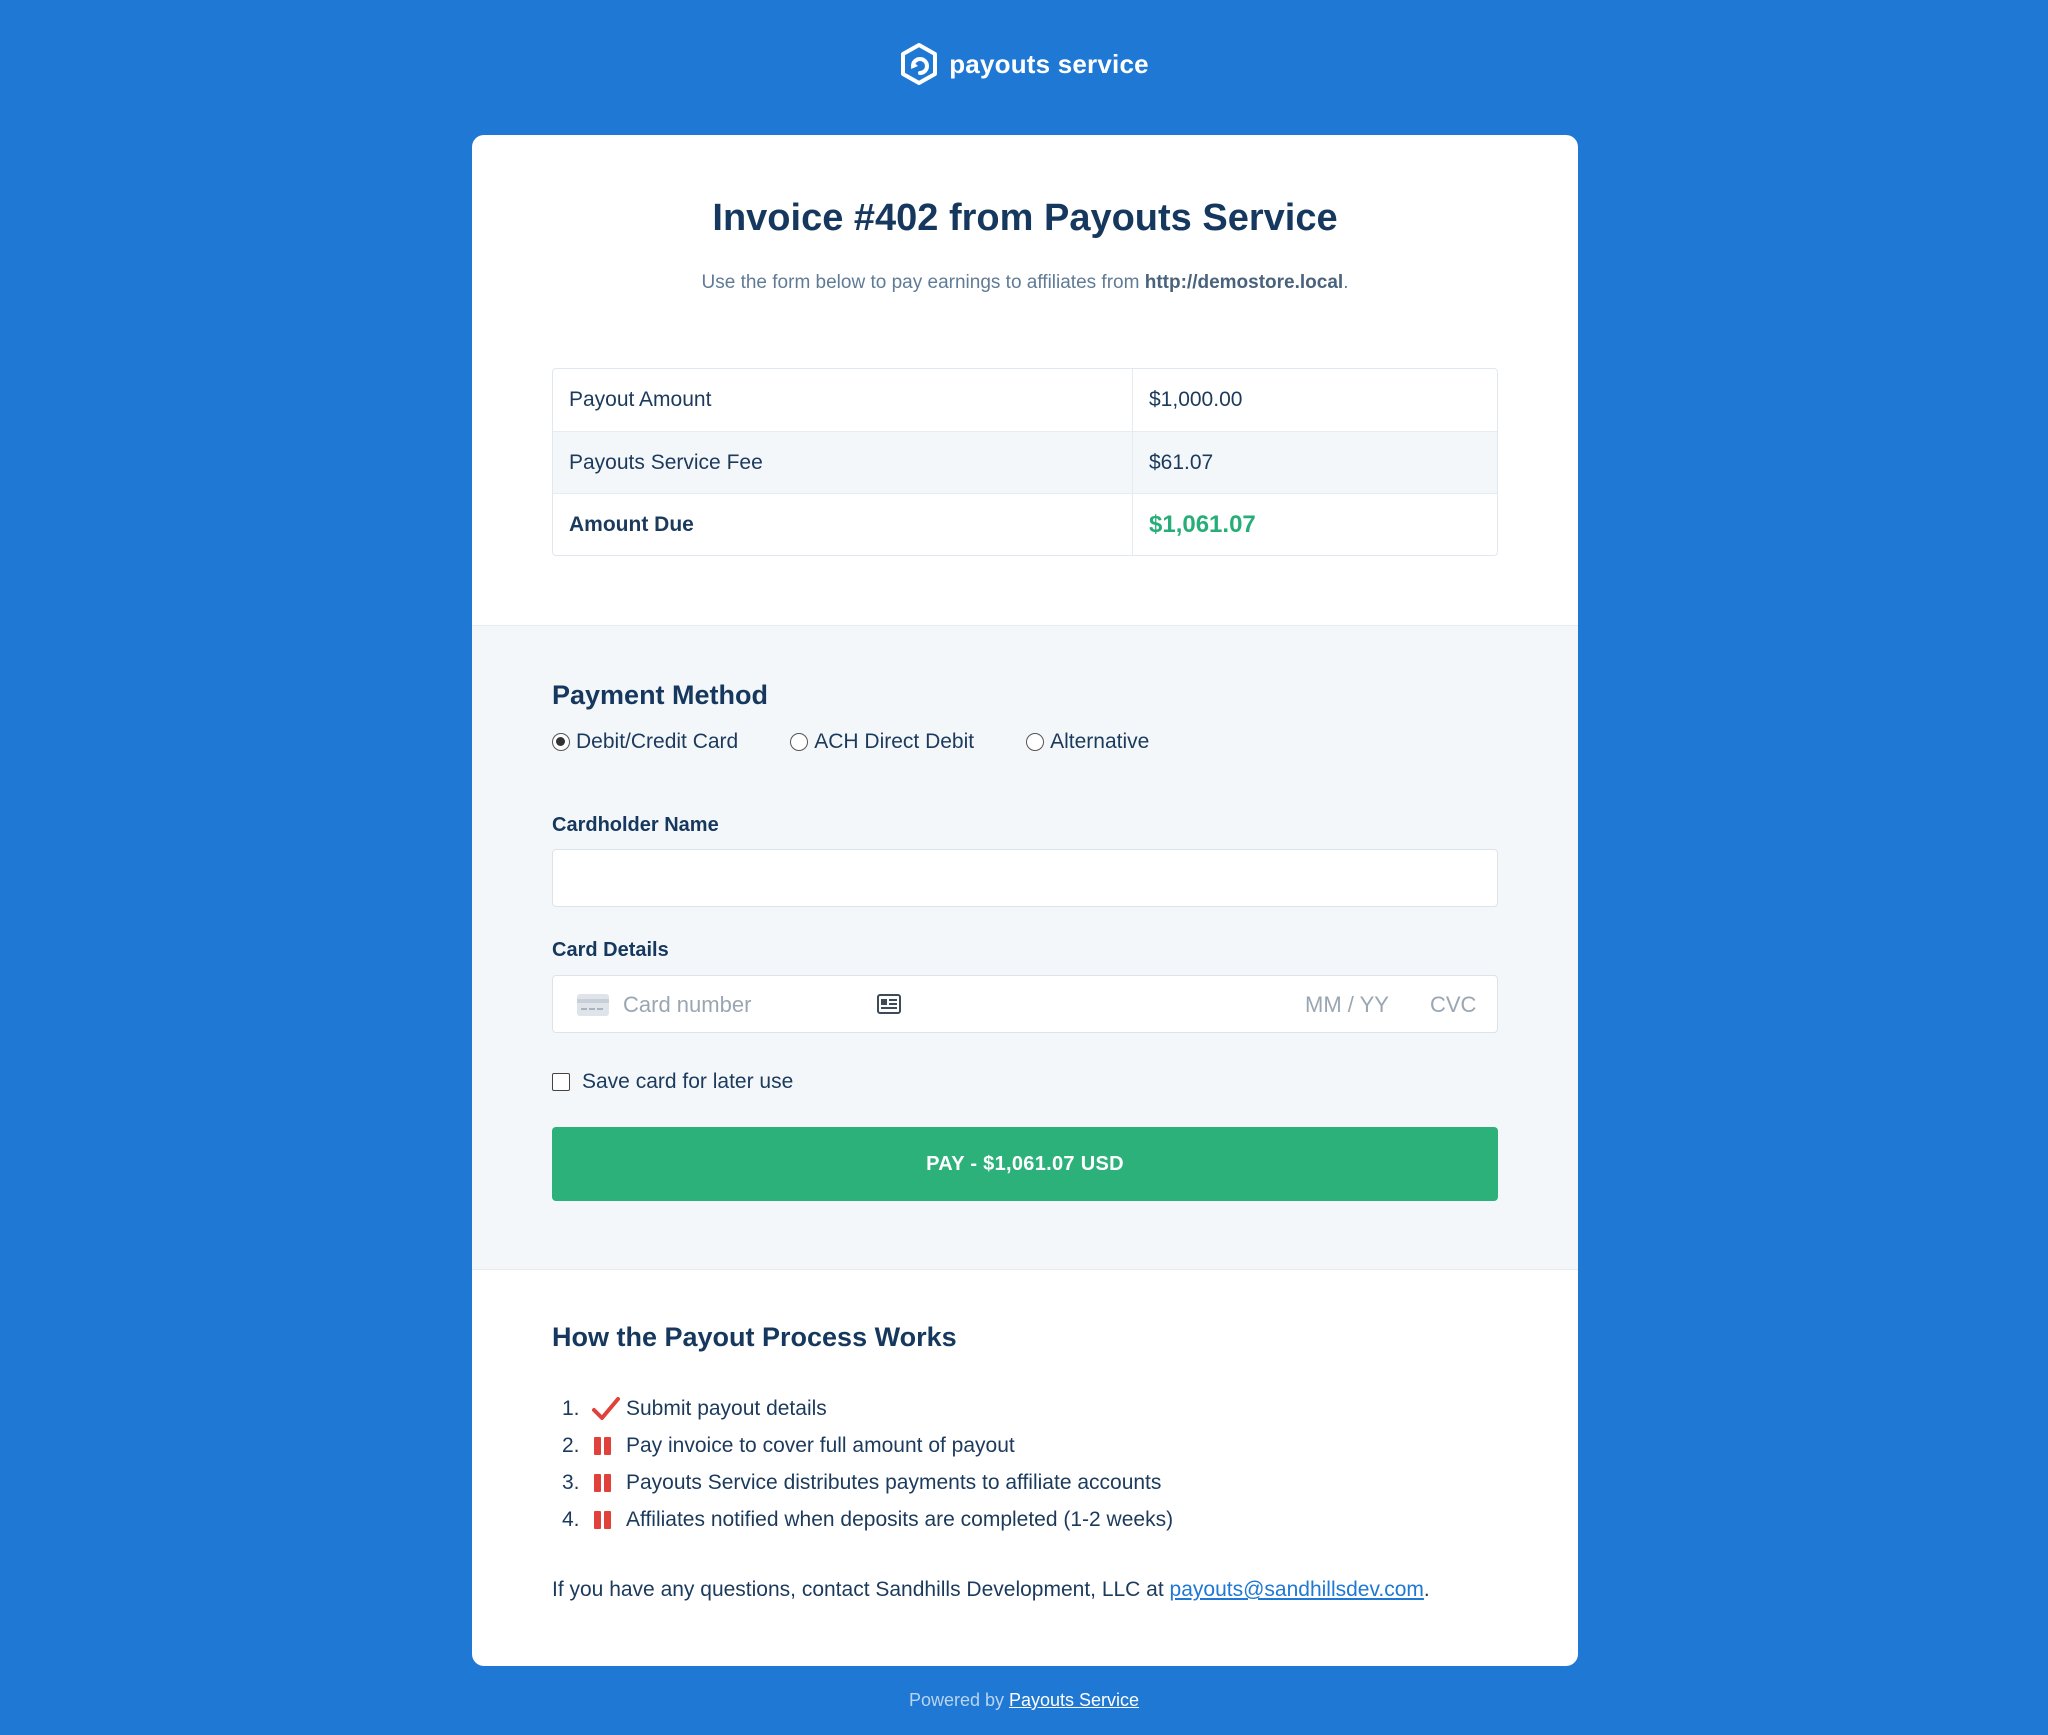 Image resolution: width=2048 pixels, height=1735 pixels. What do you see at coordinates (687, 1005) in the screenshot?
I see `card-number-placeholder: Card number` at bounding box center [687, 1005].